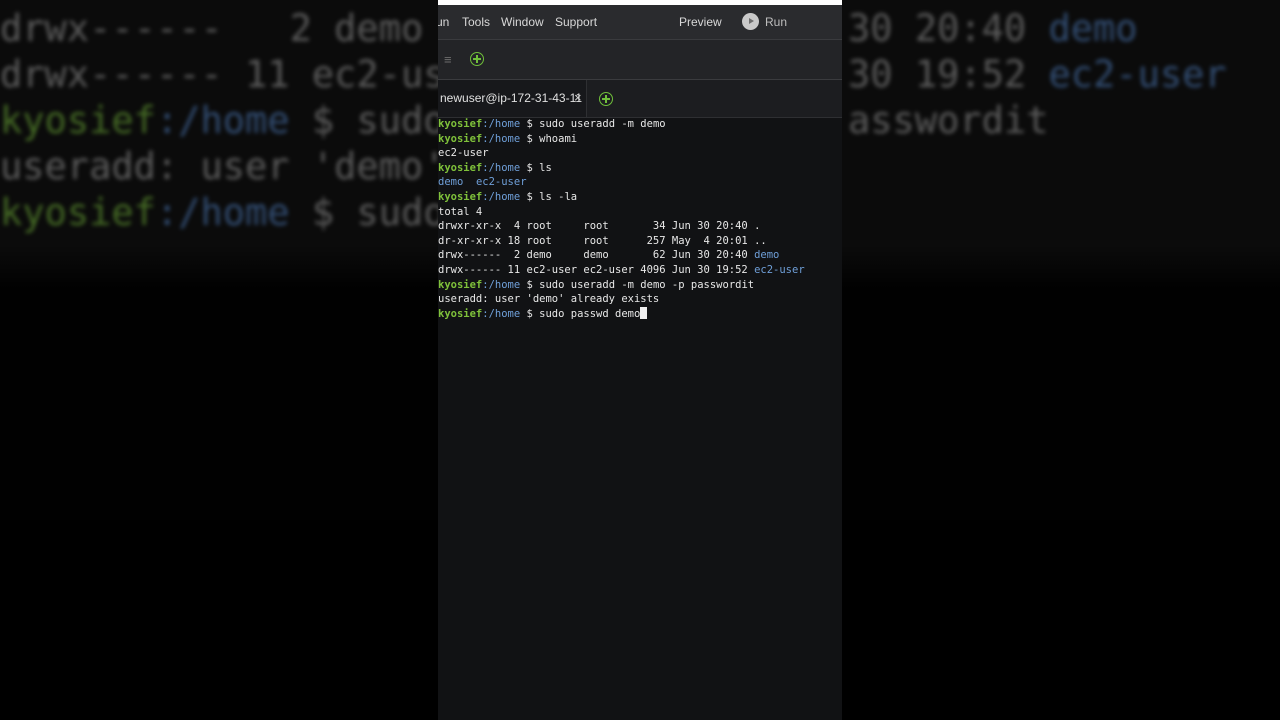 The width and height of the screenshot is (1280, 720). What do you see at coordinates (700, 22) in the screenshot?
I see `preview-button: Preview` at bounding box center [700, 22].